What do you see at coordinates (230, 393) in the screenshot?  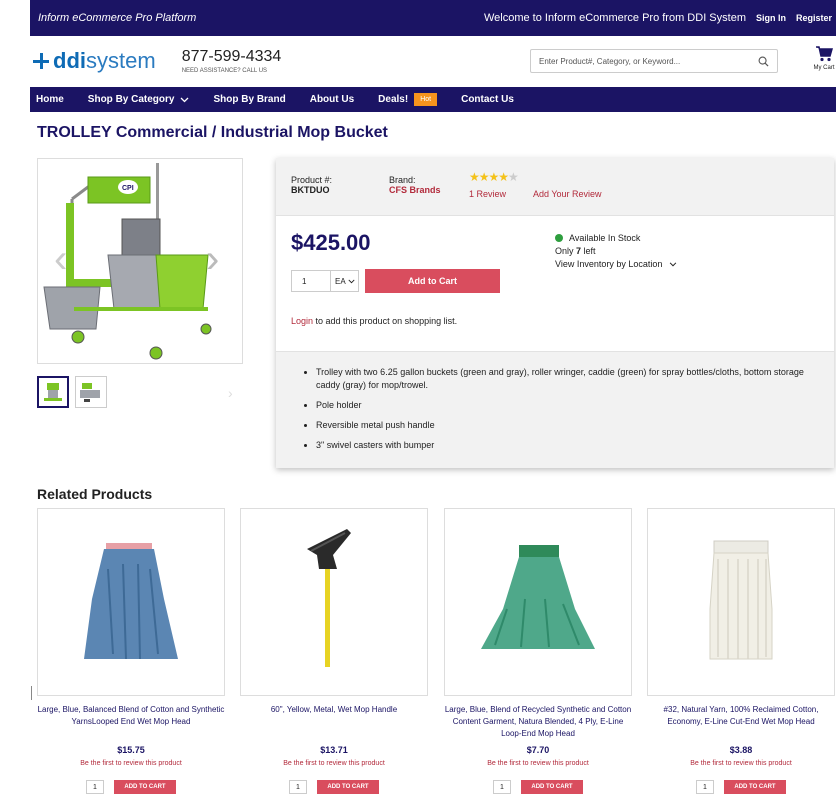 I see `thumbnail-next-arrow: ›` at bounding box center [230, 393].